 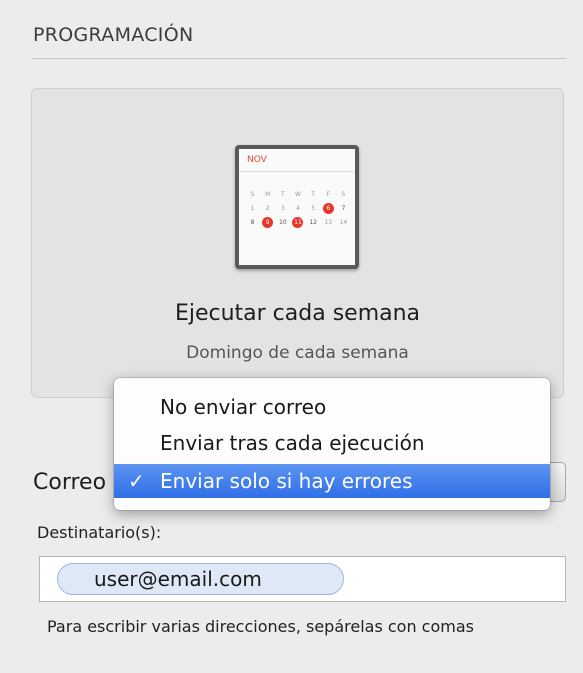 What do you see at coordinates (283, 222) in the screenshot?
I see `calendar-day: 10` at bounding box center [283, 222].